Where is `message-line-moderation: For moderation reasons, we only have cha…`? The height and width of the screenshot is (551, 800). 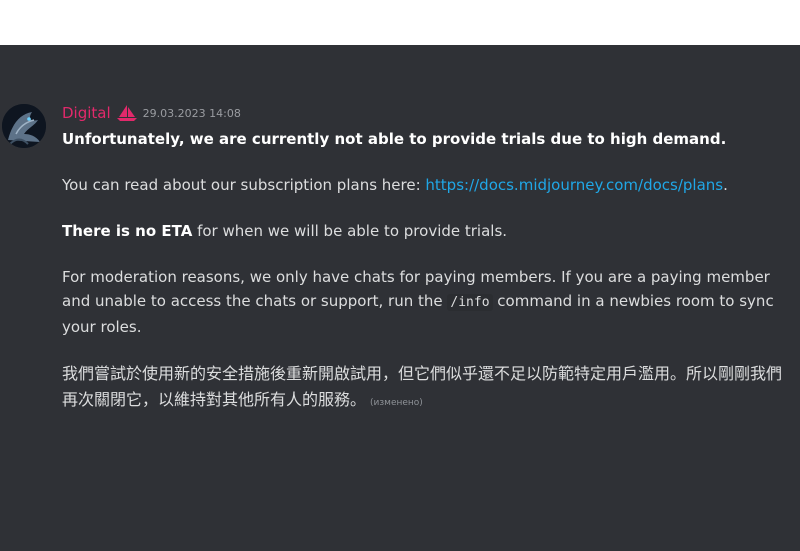 message-line-moderation: For moderation reasons, we only have cha… is located at coordinates (427, 302).